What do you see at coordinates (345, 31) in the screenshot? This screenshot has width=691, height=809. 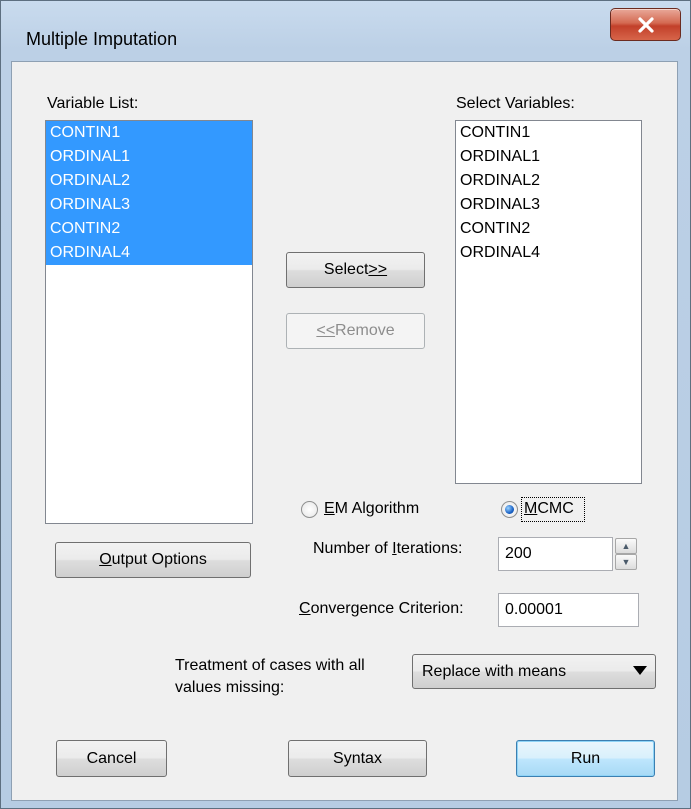 I see `title-bar: Multiple Imputation` at bounding box center [345, 31].